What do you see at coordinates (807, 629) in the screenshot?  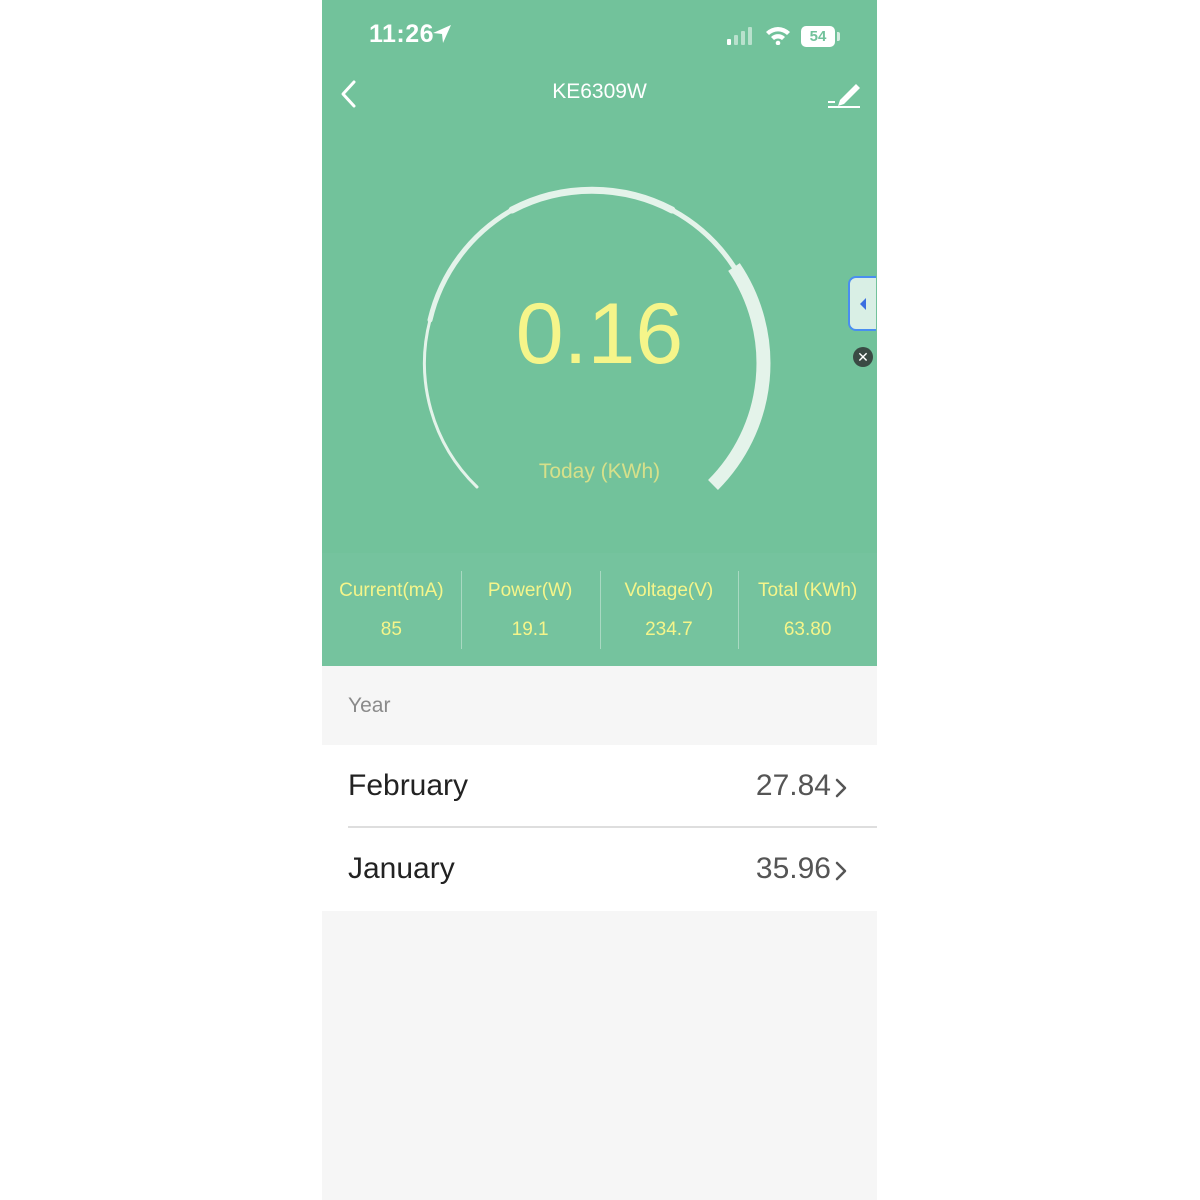 I see `stat-value: 63.80` at bounding box center [807, 629].